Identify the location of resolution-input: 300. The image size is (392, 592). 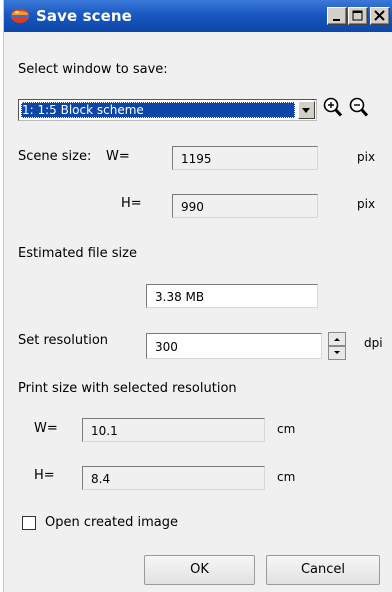
(234, 346).